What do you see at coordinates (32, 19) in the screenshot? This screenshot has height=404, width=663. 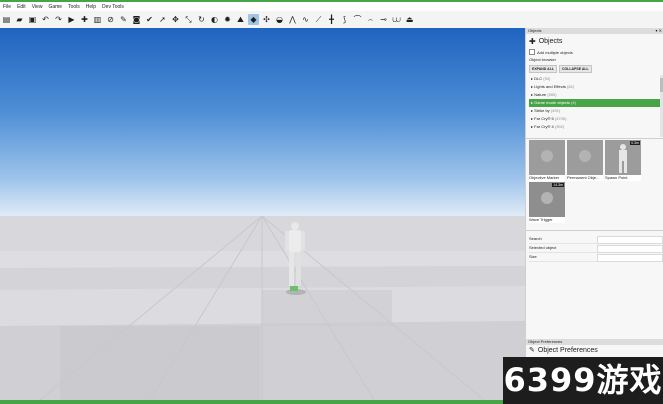 I see `save-icon: ▣` at bounding box center [32, 19].